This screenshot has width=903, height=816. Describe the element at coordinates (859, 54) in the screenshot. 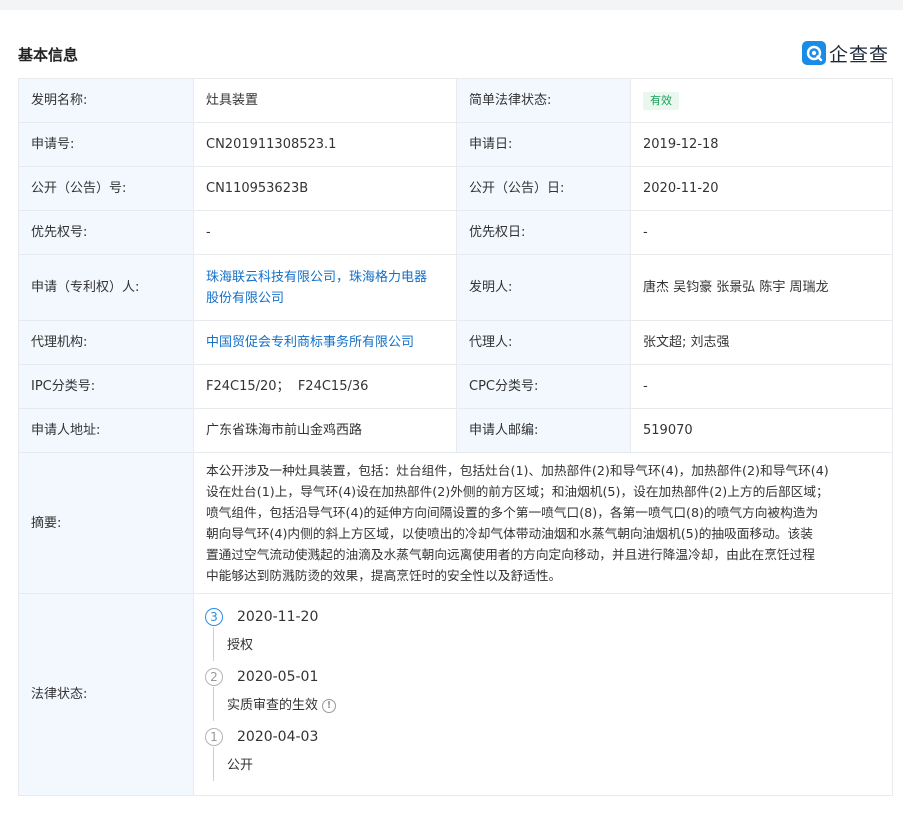

I see `logo-text: 企查查` at that location.